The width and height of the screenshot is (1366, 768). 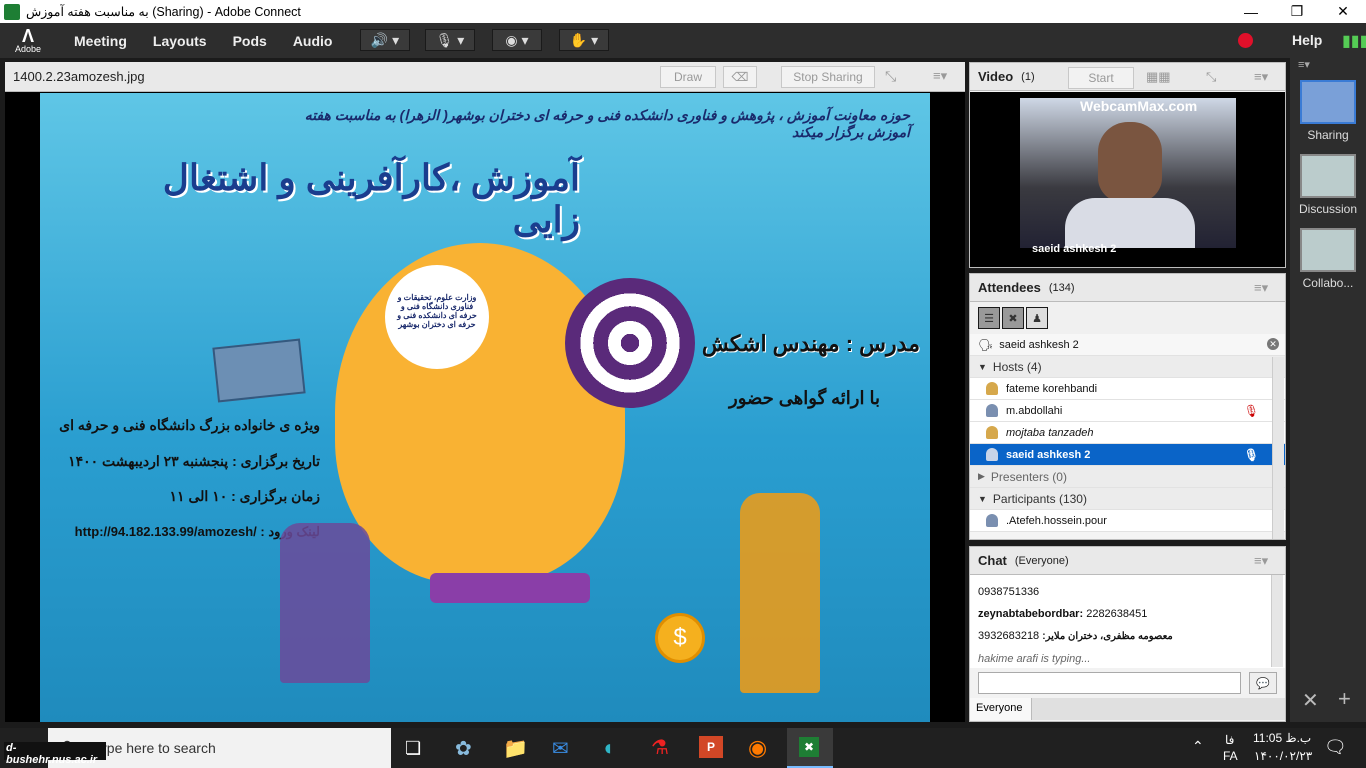 What do you see at coordinates (810, 748) in the screenshot?
I see `adobe-connect-taskbar-item: ✖` at bounding box center [810, 748].